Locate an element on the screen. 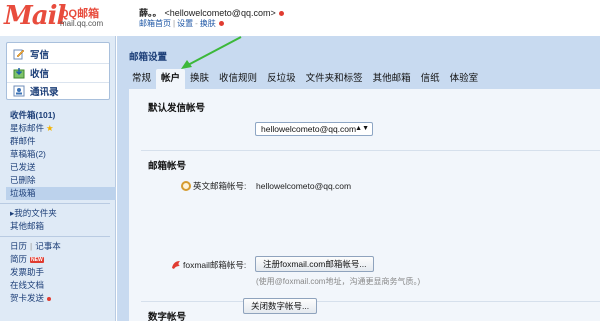 The height and width of the screenshot is (321, 600). folder-starred: 星标邮件 ★ is located at coordinates (61, 128).